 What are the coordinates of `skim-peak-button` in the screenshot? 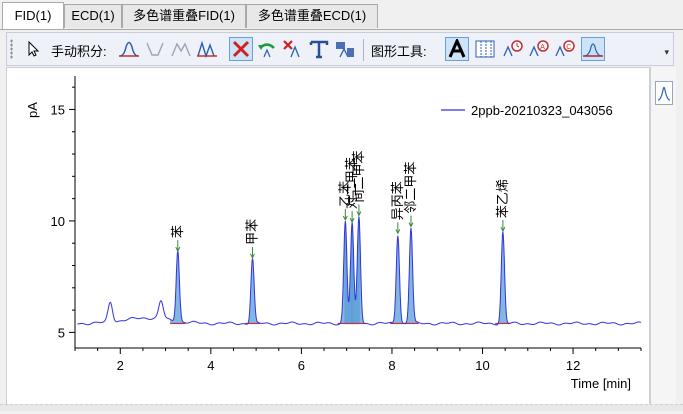 It's located at (207, 49).